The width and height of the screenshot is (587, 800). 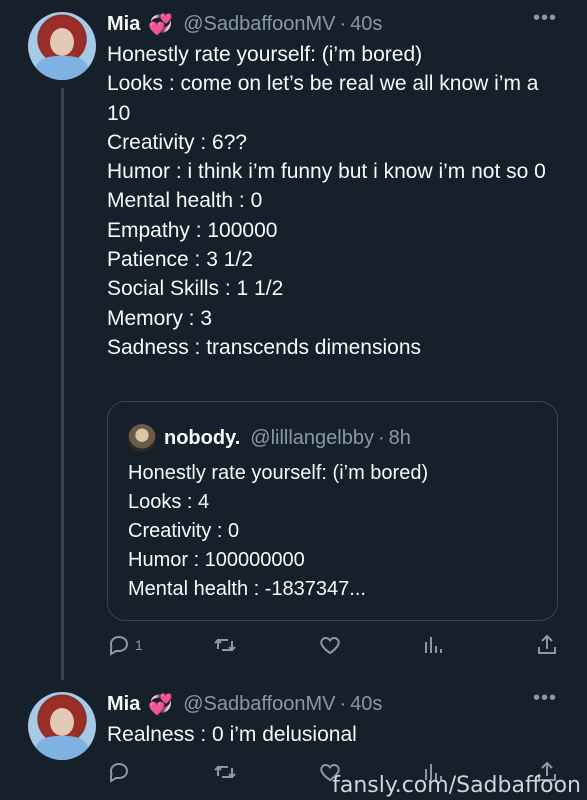 I want to click on tweet-line: Creativity : 6??, so click(x=177, y=142).